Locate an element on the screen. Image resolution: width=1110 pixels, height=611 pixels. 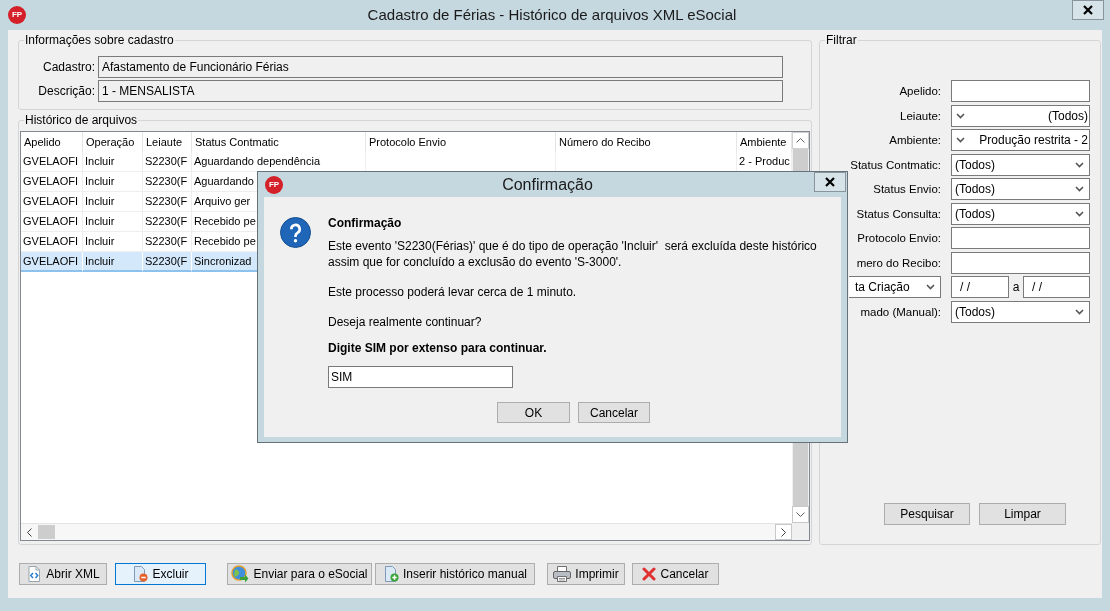
print-button: Imprimir is located at coordinates (586, 574).